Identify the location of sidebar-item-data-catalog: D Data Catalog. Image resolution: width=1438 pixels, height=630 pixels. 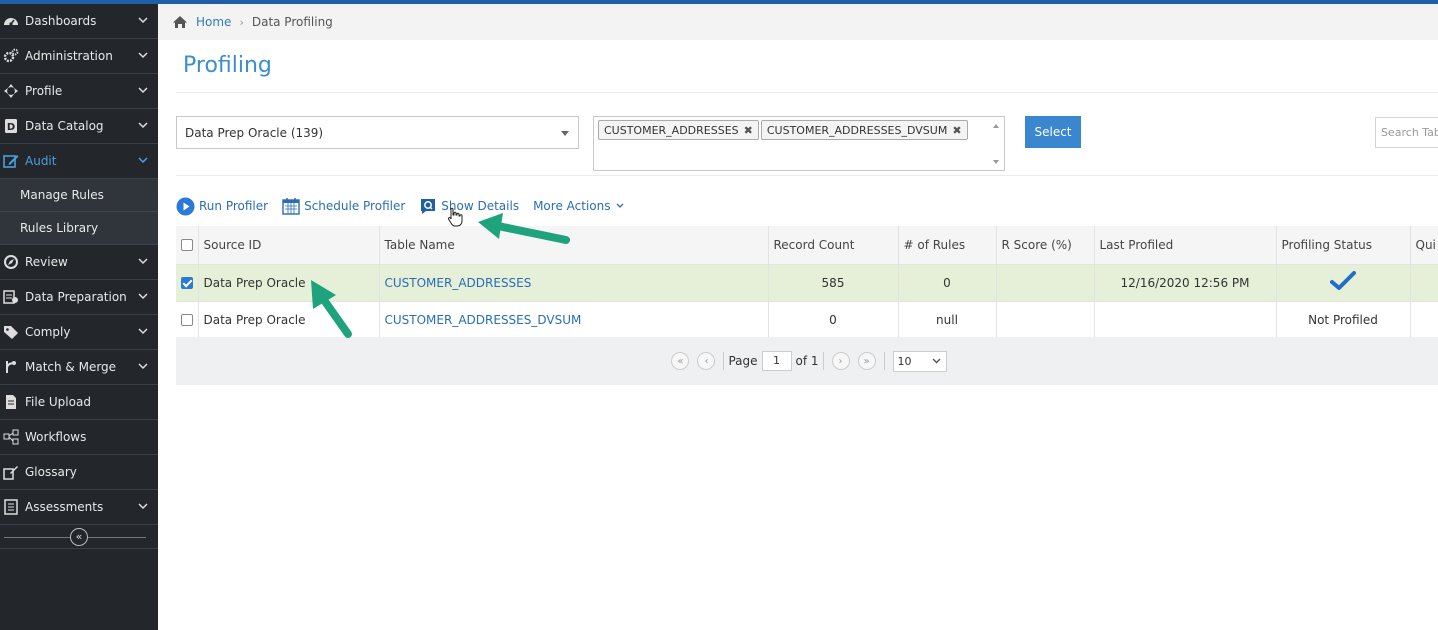
(79, 126).